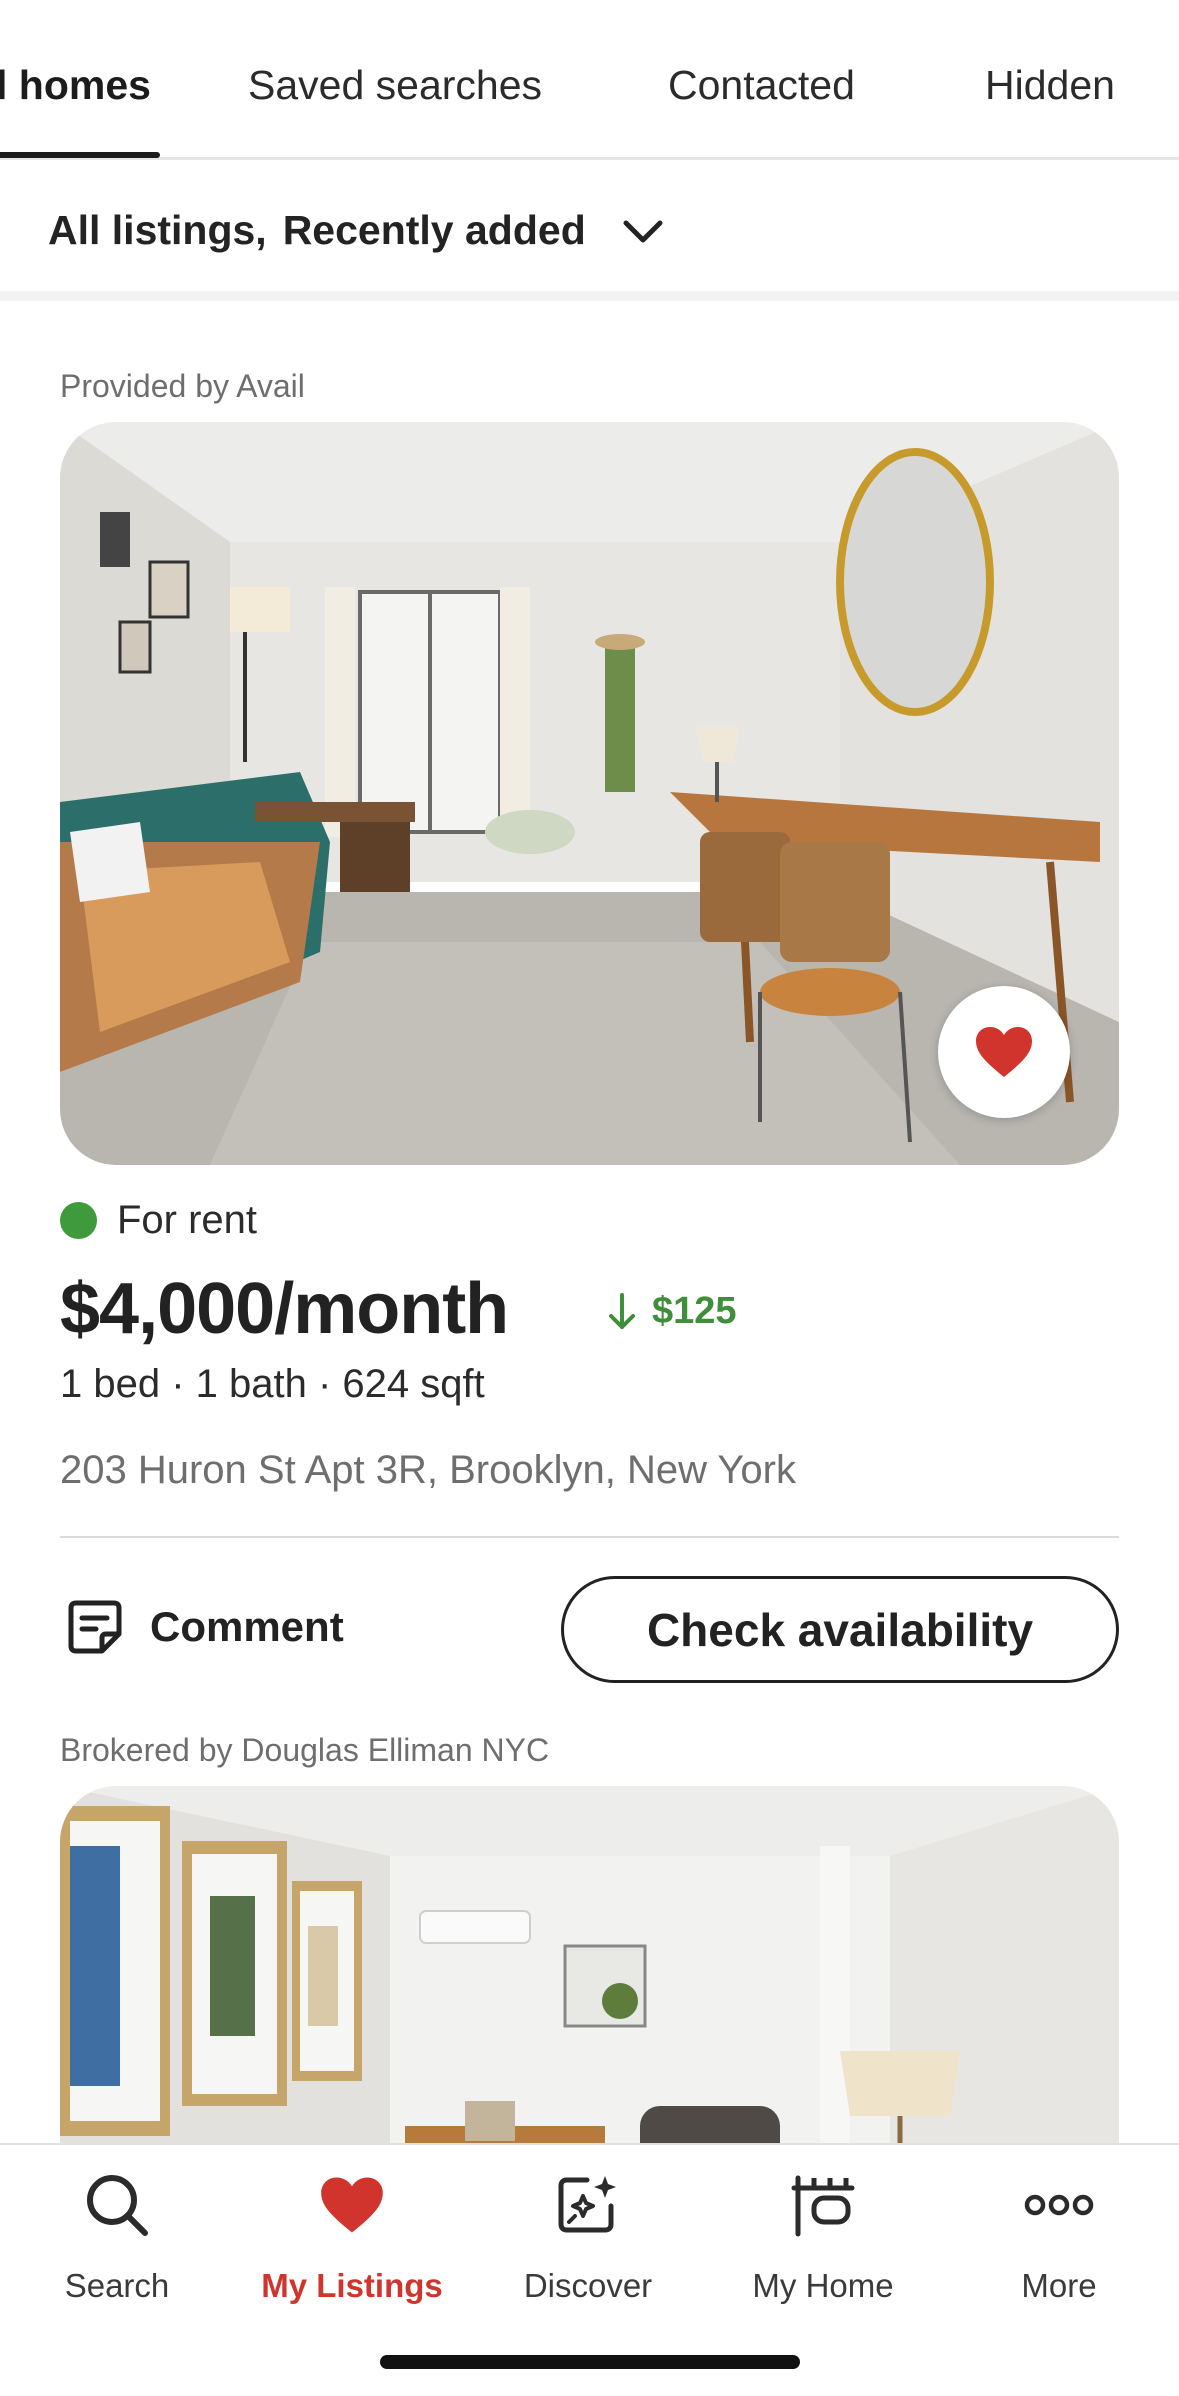  I want to click on filter-bar: All listings, Recently added, so click(589, 232).